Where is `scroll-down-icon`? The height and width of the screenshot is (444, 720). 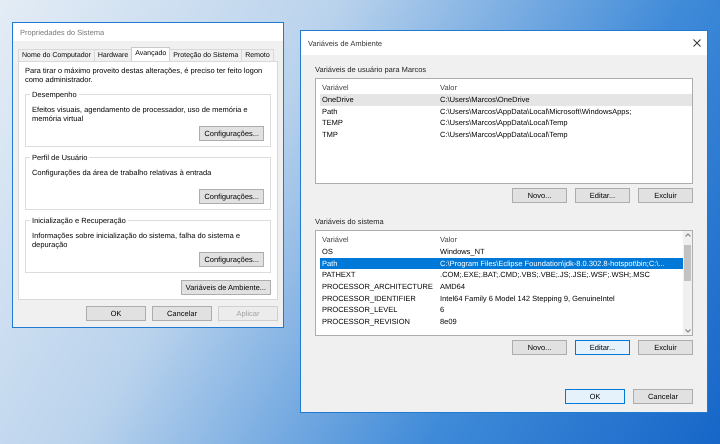 scroll-down-icon is located at coordinates (687, 331).